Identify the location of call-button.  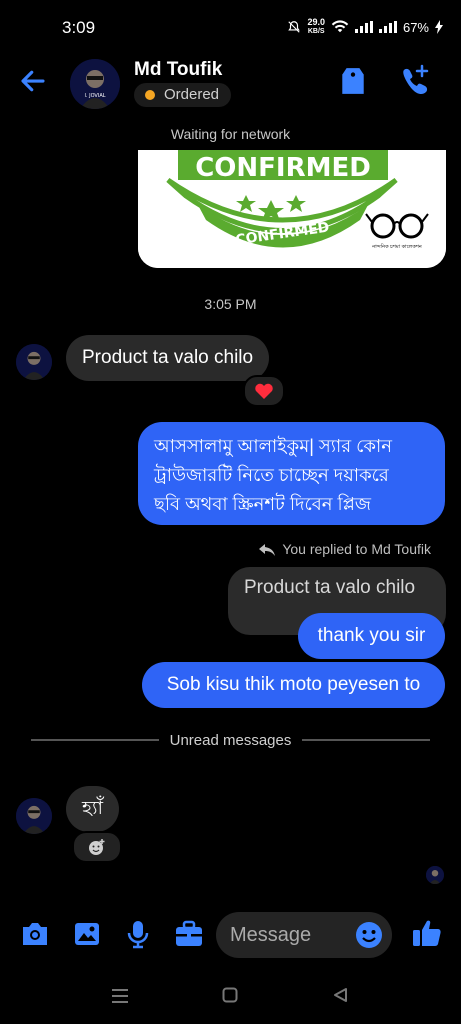
(415, 80).